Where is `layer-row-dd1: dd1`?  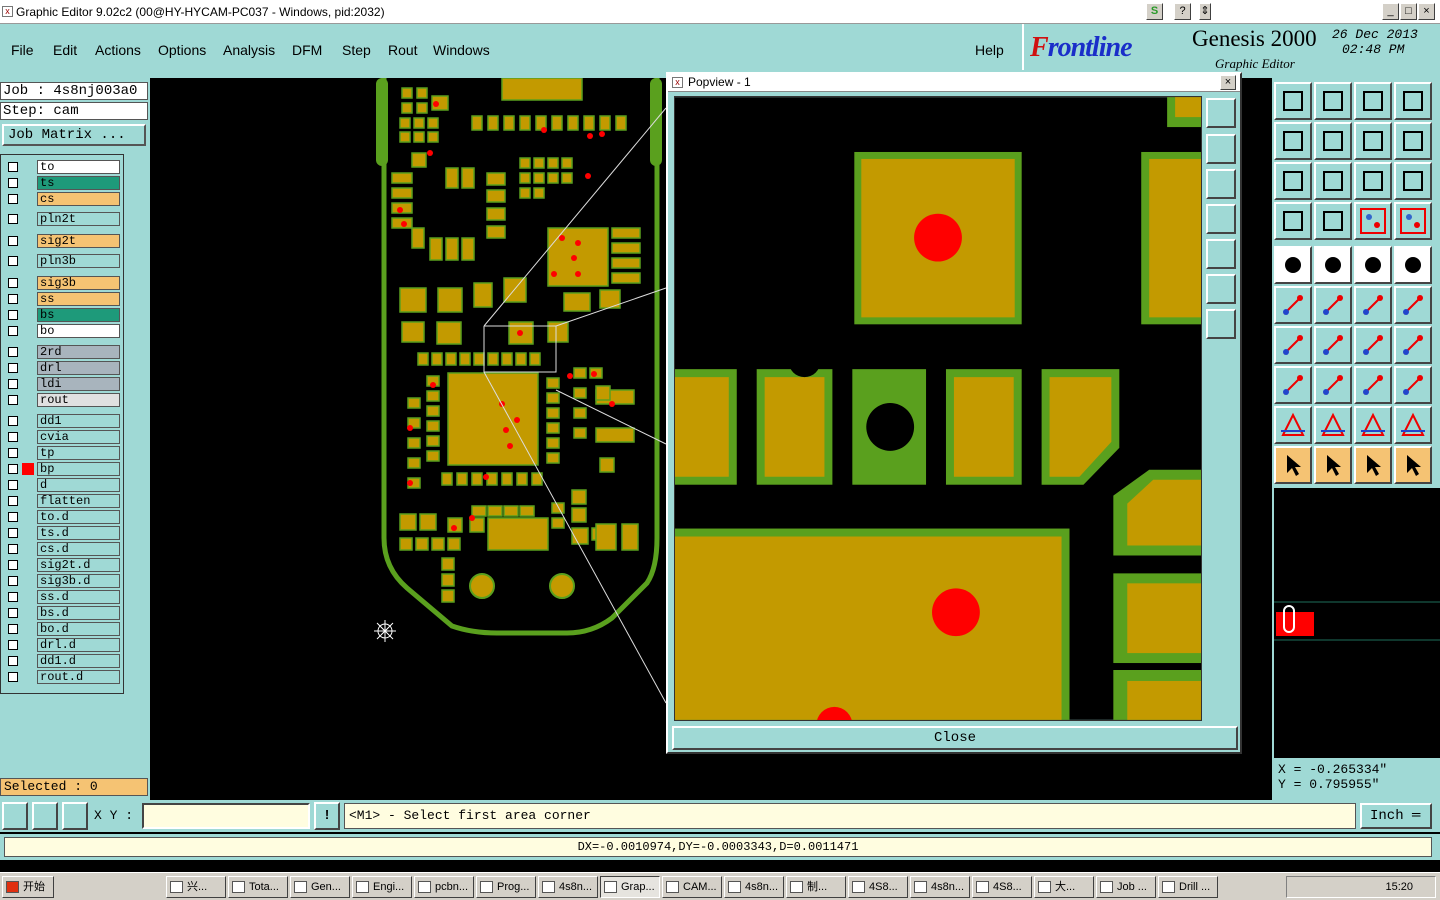 layer-row-dd1: dd1 is located at coordinates (62, 421).